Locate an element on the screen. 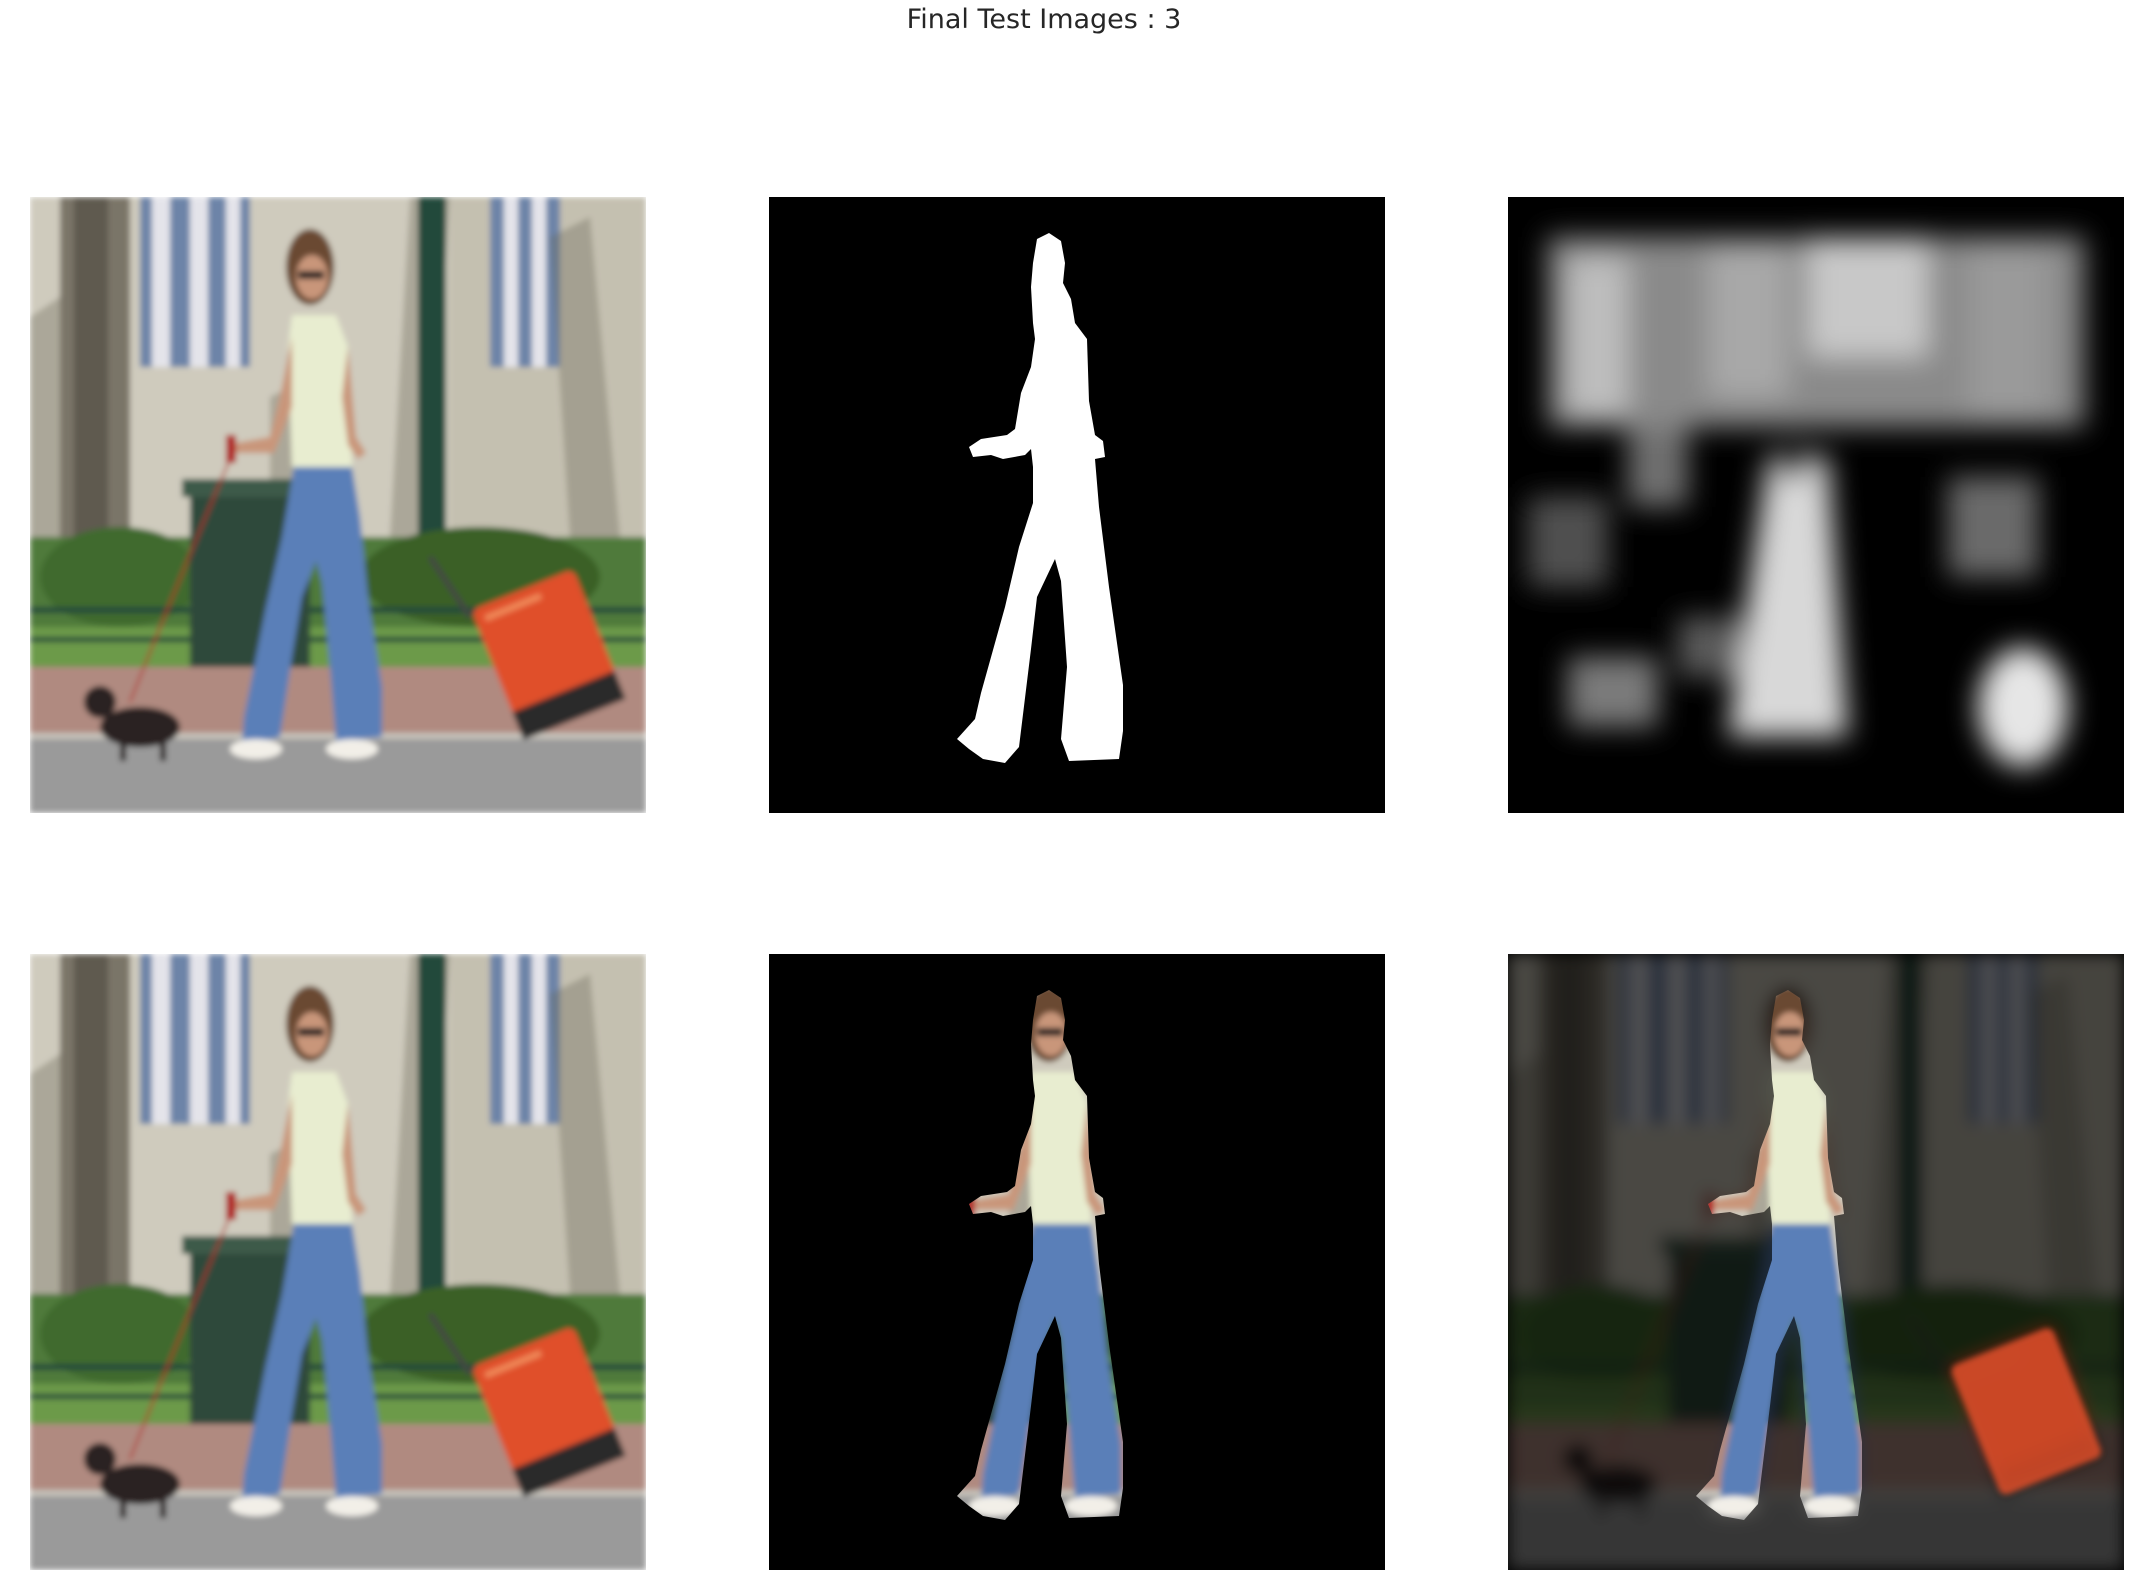  ground-truth-masked-image-panel is located at coordinates (1077, 1262).